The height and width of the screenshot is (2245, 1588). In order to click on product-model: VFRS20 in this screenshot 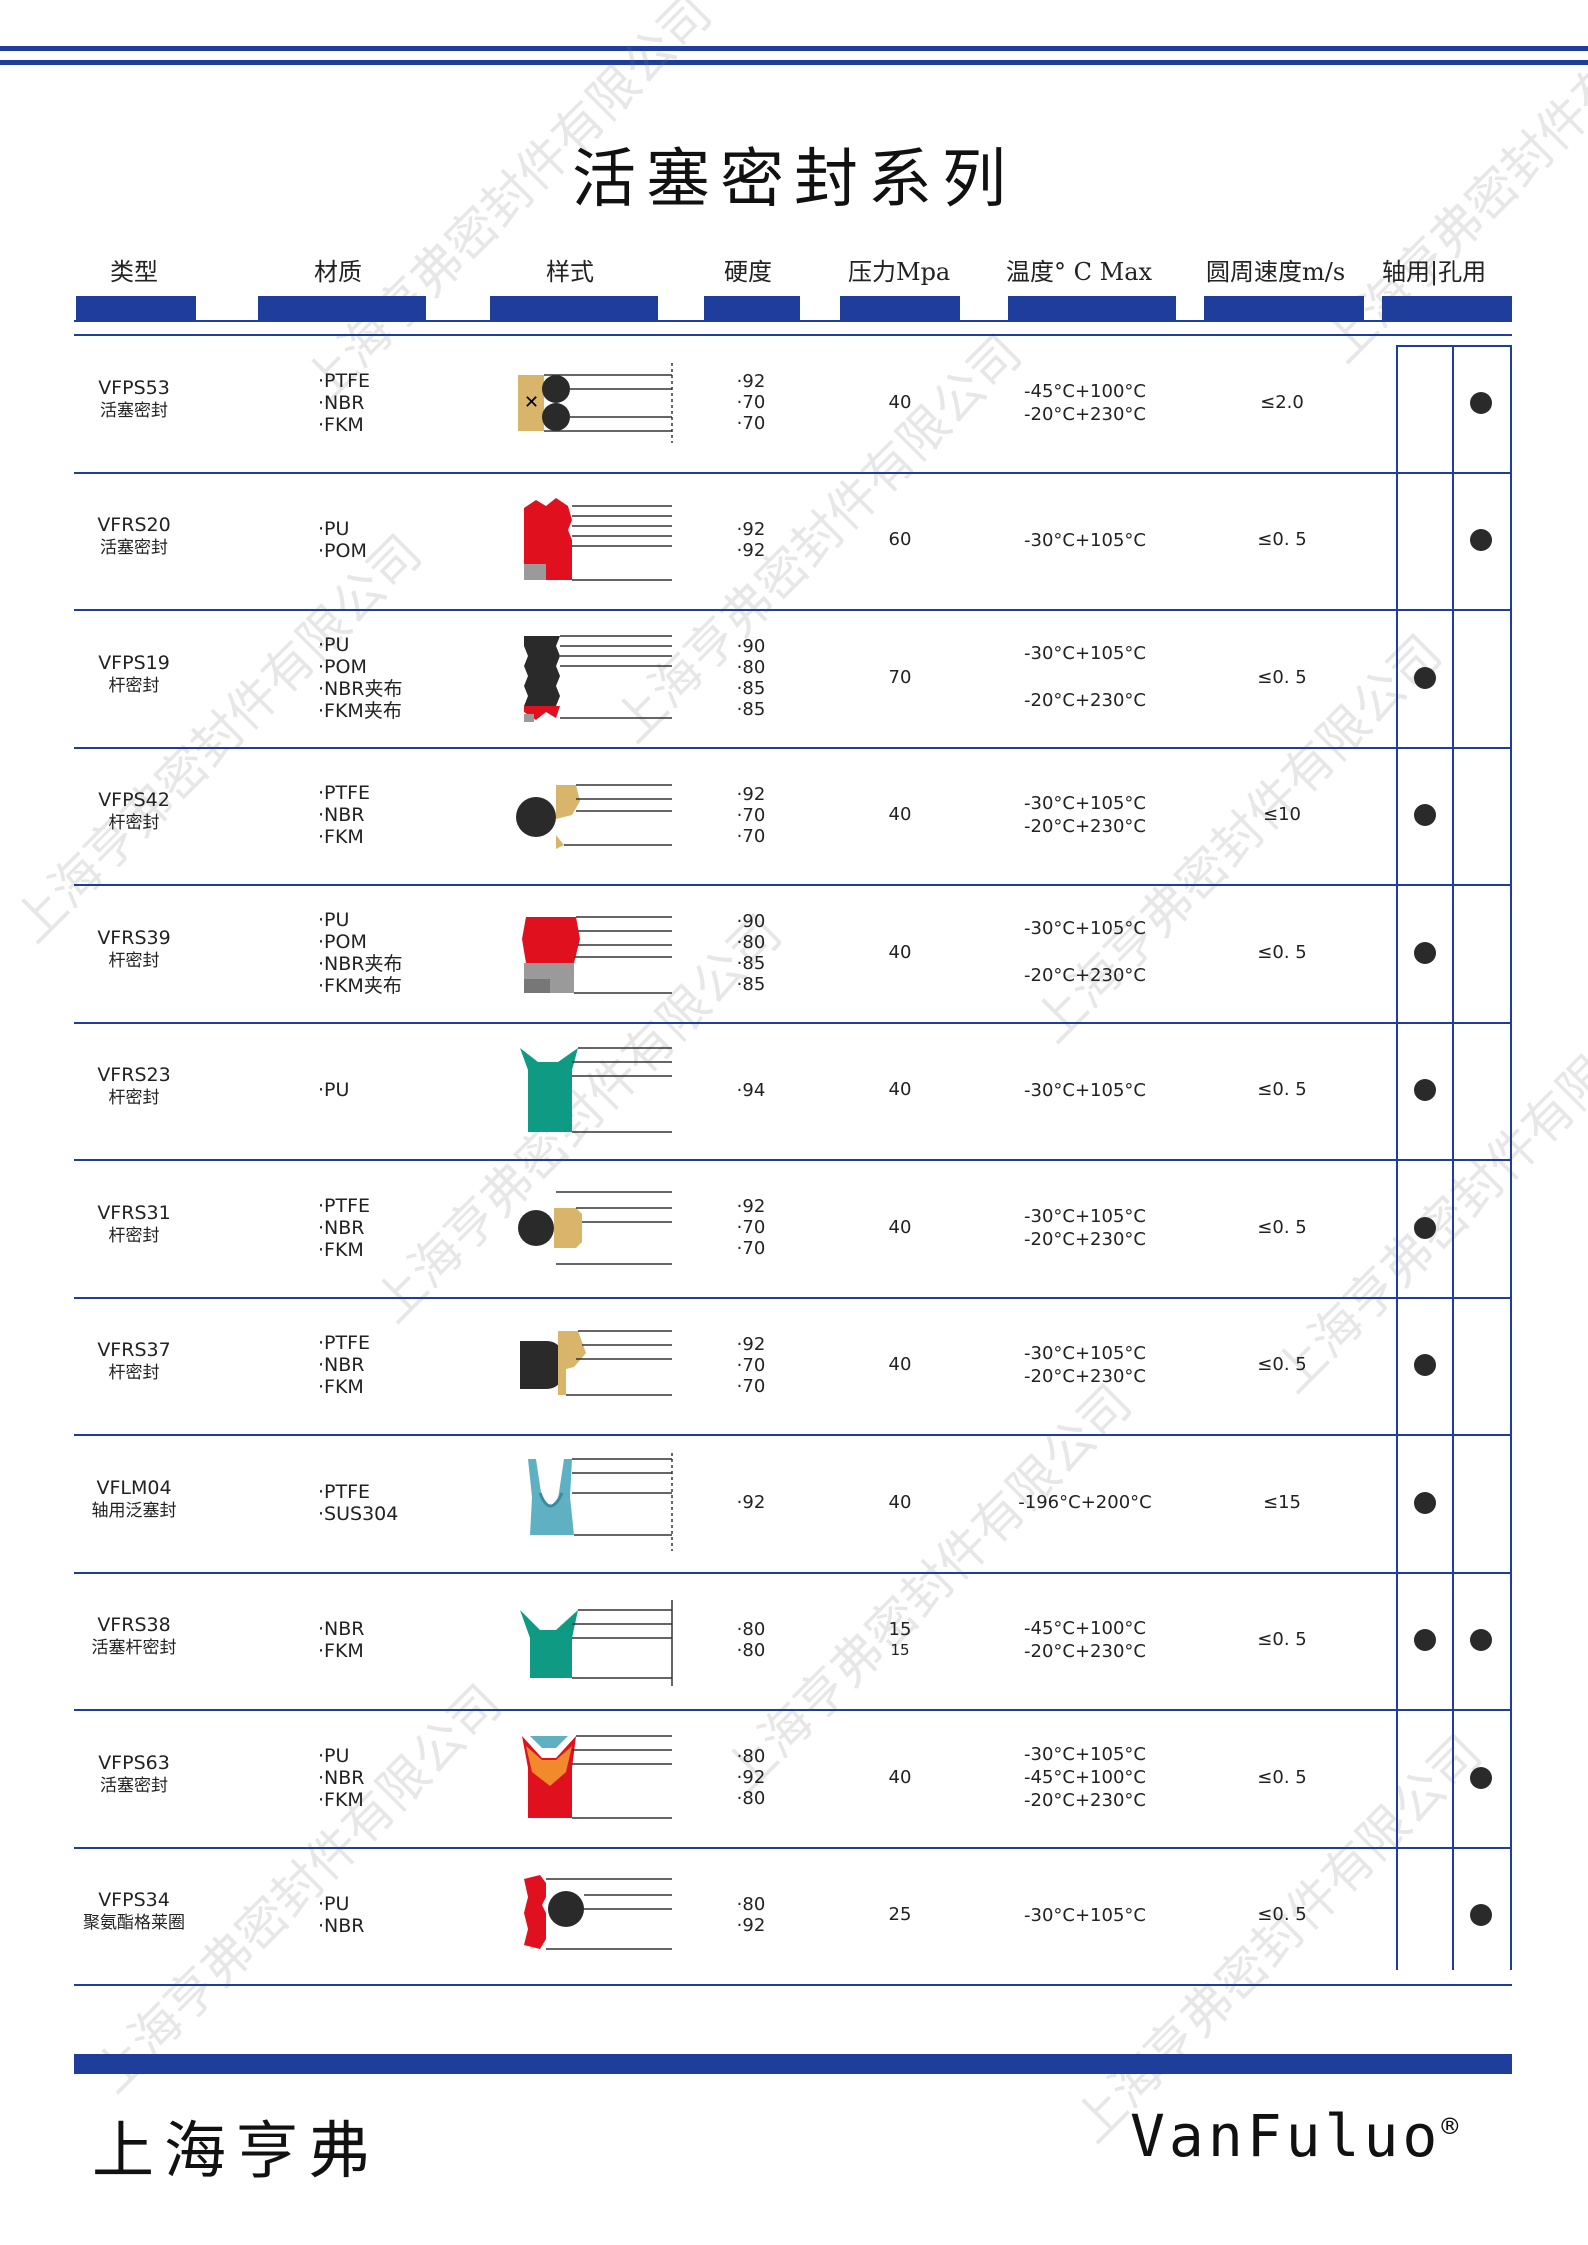, I will do `click(134, 525)`.